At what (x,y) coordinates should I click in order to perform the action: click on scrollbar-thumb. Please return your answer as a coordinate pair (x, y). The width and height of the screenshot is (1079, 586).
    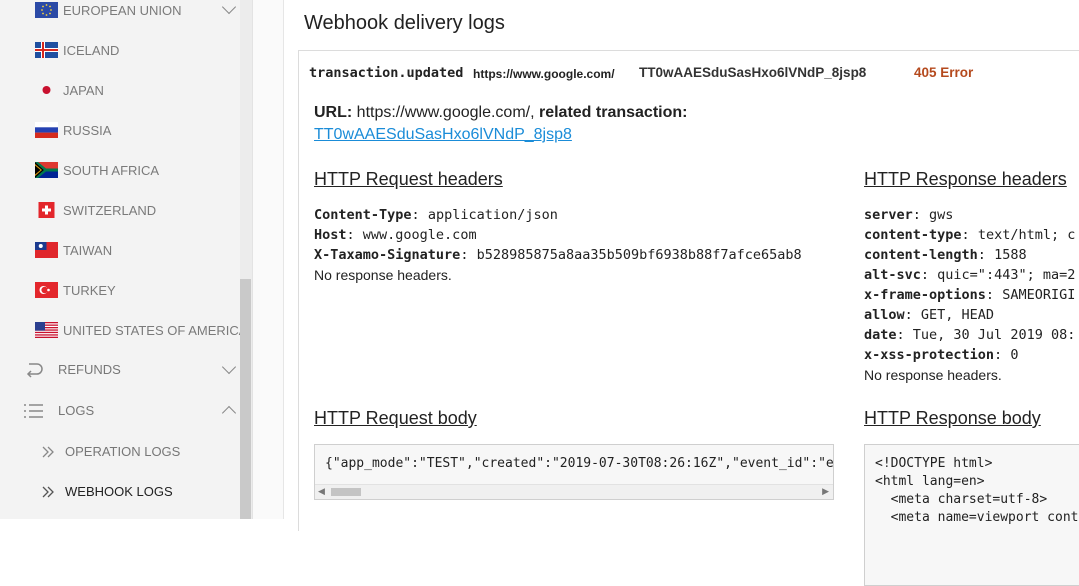
    Looking at the image, I should click on (346, 492).